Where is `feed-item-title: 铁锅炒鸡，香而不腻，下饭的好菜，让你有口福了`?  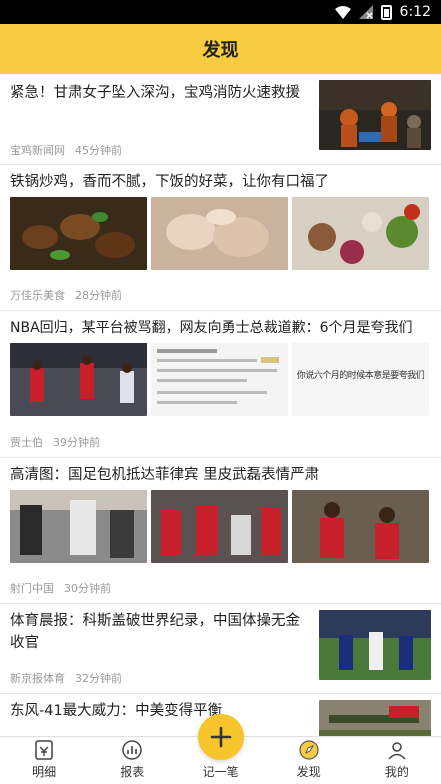
feed-item-title: 铁锅炒鸡，香而不腻，下饭的好菜，让你有口福了 is located at coordinates (169, 182).